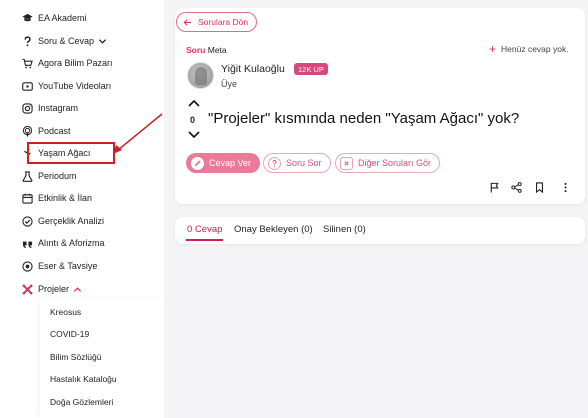 The height and width of the screenshot is (418, 588). What do you see at coordinates (58, 108) in the screenshot?
I see `sidebar-item-label: Instagram` at bounding box center [58, 108].